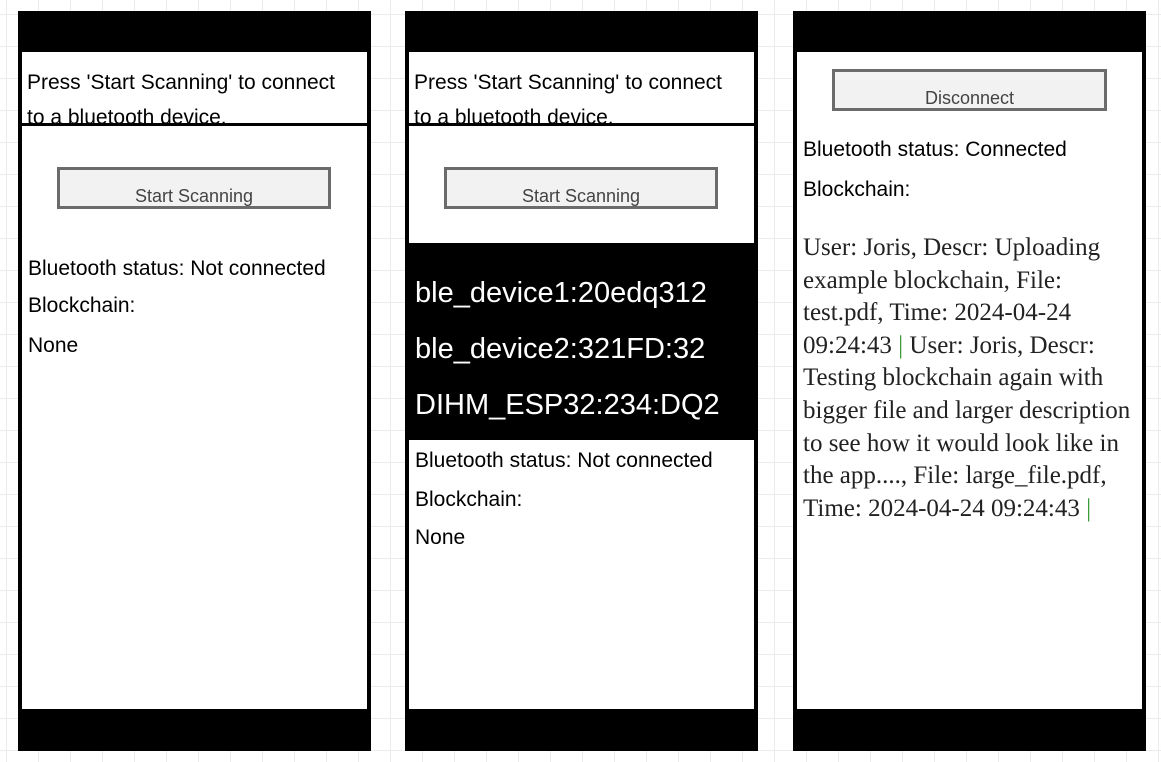 The height and width of the screenshot is (762, 1161). Describe the element at coordinates (969, 98) in the screenshot. I see `disconnect-label: Disconnect` at that location.